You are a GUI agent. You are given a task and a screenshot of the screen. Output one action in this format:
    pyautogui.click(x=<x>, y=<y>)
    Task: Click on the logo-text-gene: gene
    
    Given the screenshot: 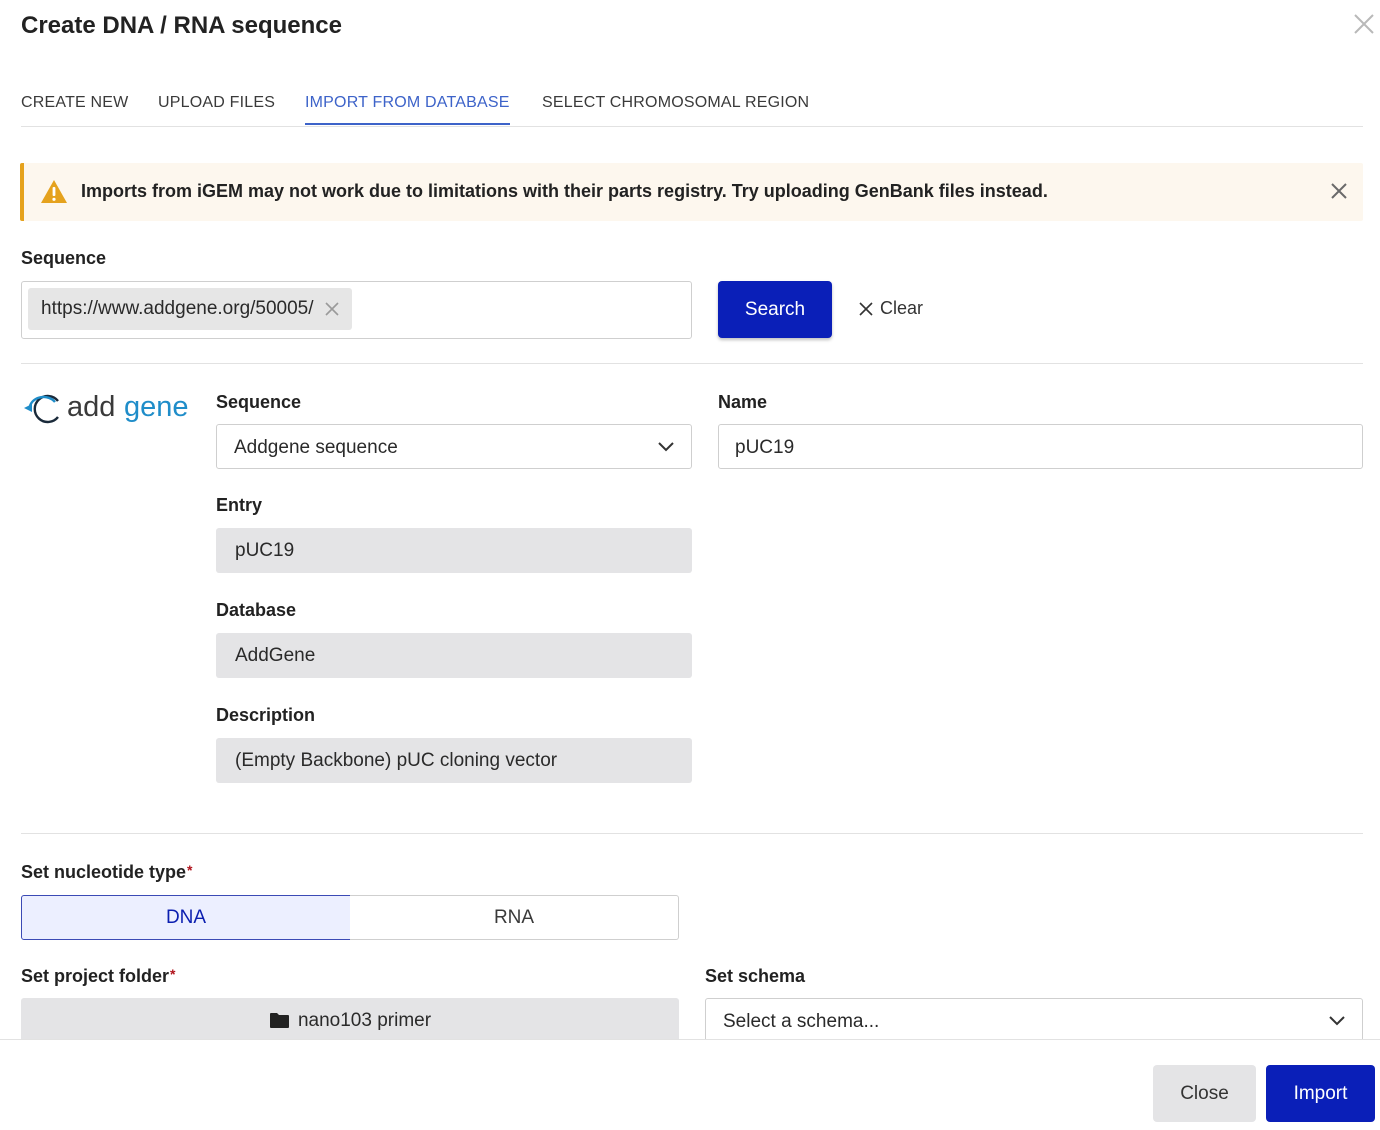 What is the action you would take?
    pyautogui.click(x=156, y=407)
    